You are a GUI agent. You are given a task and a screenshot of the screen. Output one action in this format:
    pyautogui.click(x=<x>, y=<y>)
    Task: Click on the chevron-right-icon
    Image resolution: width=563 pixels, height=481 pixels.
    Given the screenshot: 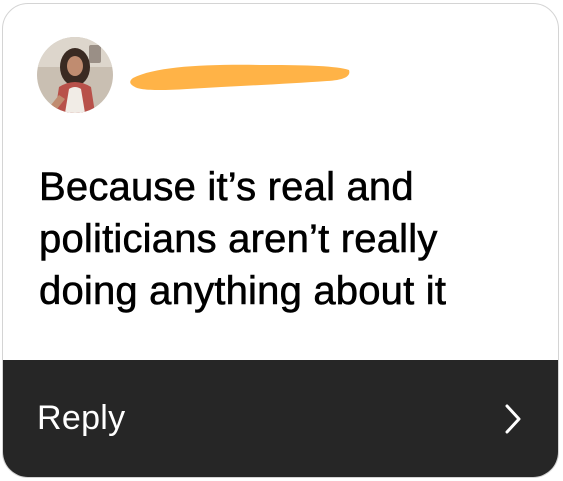 What is the action you would take?
    pyautogui.click(x=513, y=419)
    